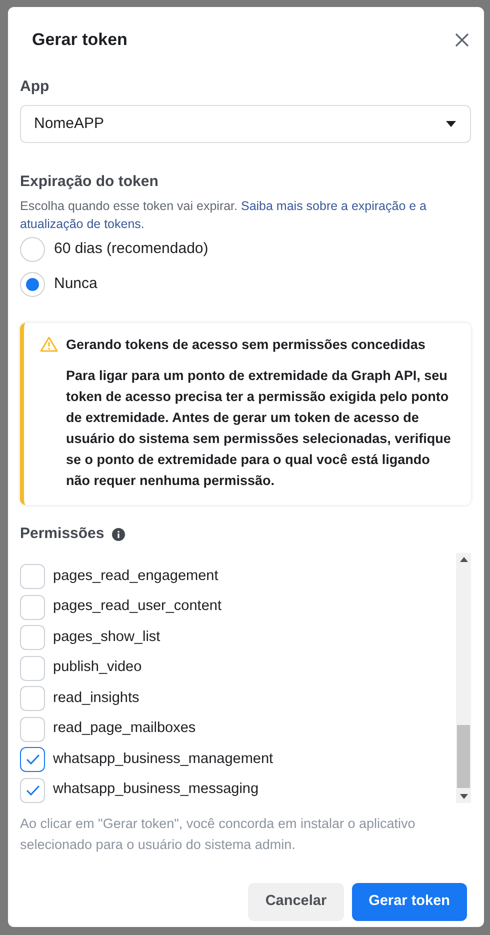 Image resolution: width=490 pixels, height=935 pixels. I want to click on dialog-title: Gerar token, so click(80, 40).